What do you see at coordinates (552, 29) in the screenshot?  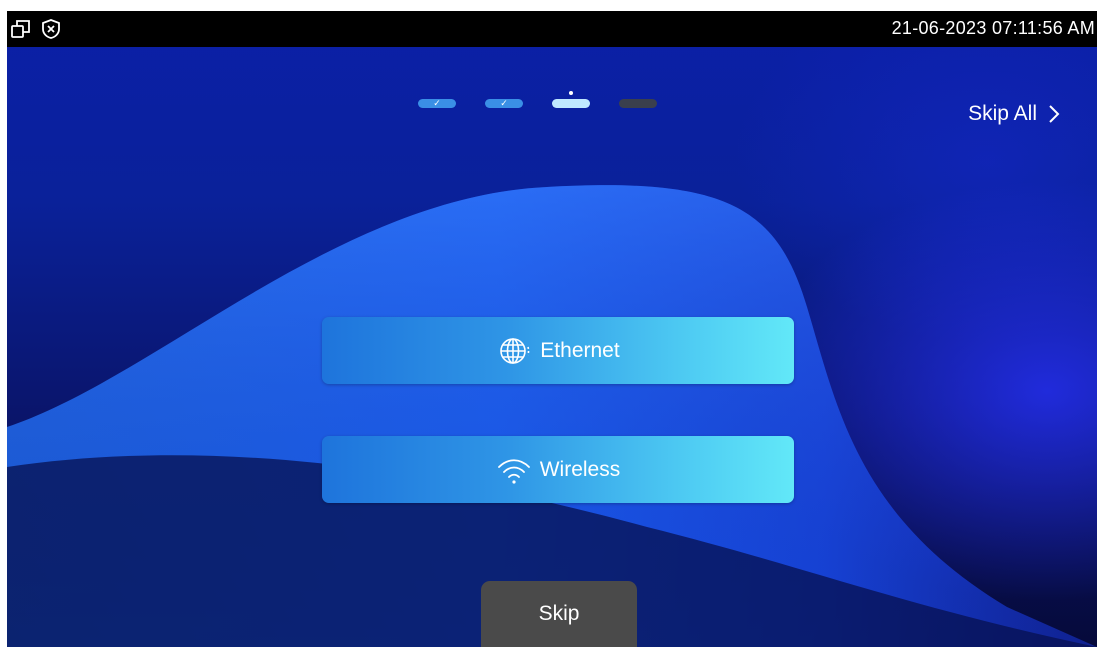 I see `status-bar: 21-06-2023 07:11:56 AM` at bounding box center [552, 29].